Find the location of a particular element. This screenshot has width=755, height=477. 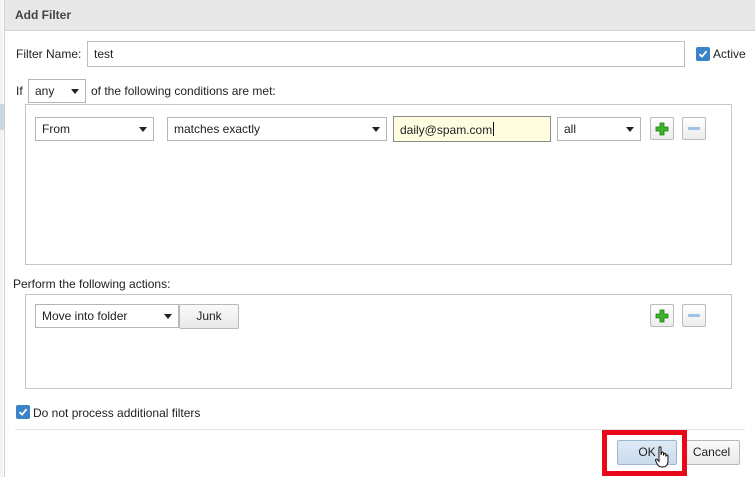

rule-operator-select: matches exactly is located at coordinates (277, 129).